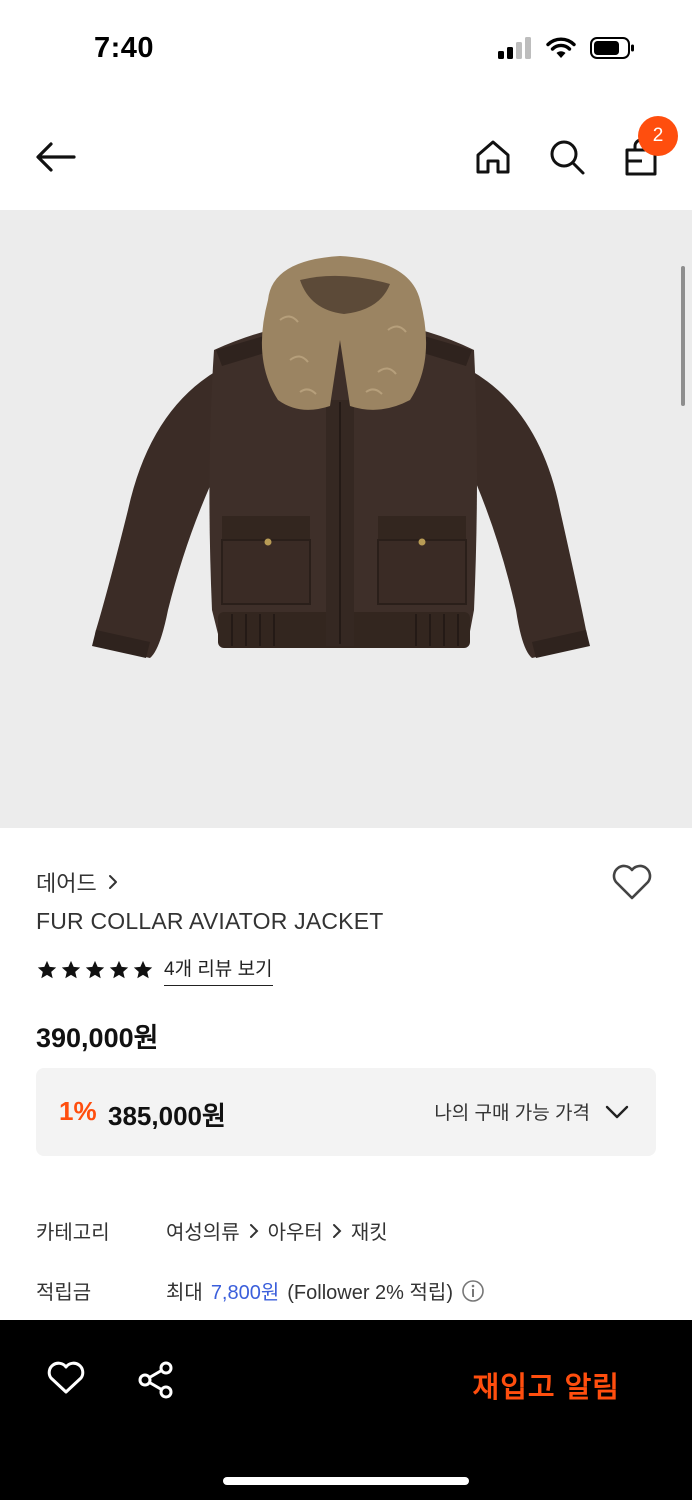 Image resolution: width=692 pixels, height=1500 pixels. I want to click on discount-rate: 1%, so click(78, 1111).